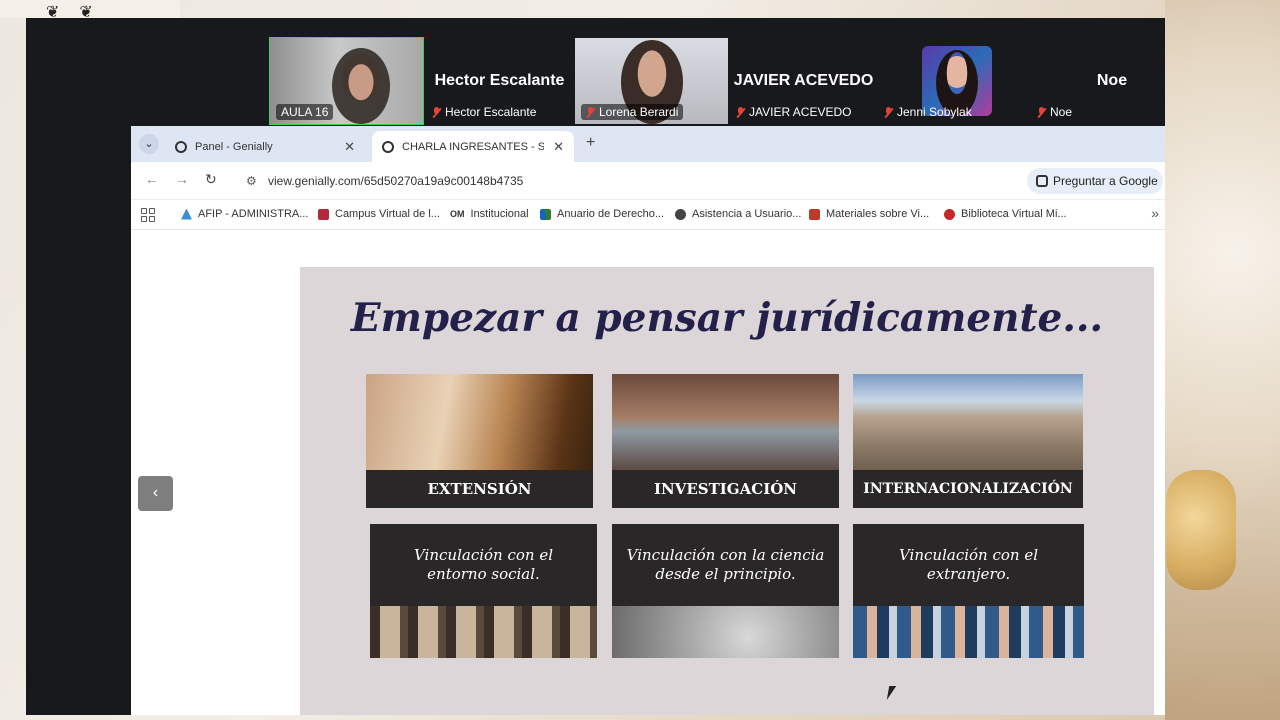 This screenshot has width=1280, height=720. Describe the element at coordinates (793, 112) in the screenshot. I see `participant-name-tag: JAVIER ACEVEDO` at that location.